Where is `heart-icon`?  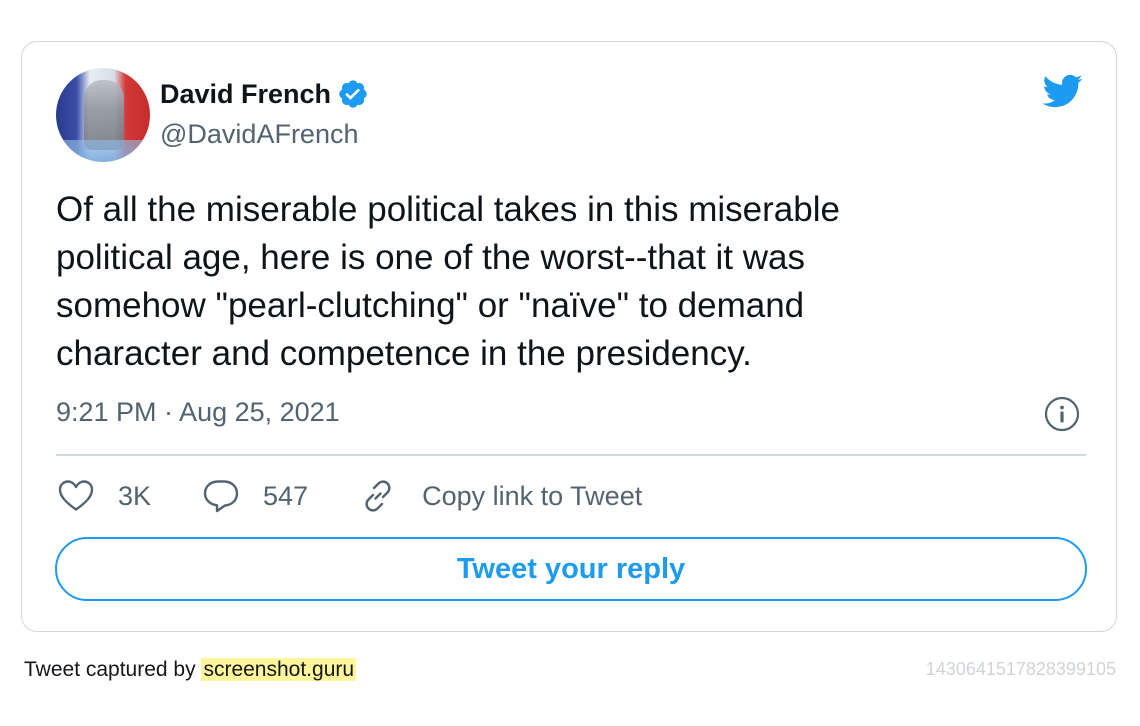 heart-icon is located at coordinates (76, 495).